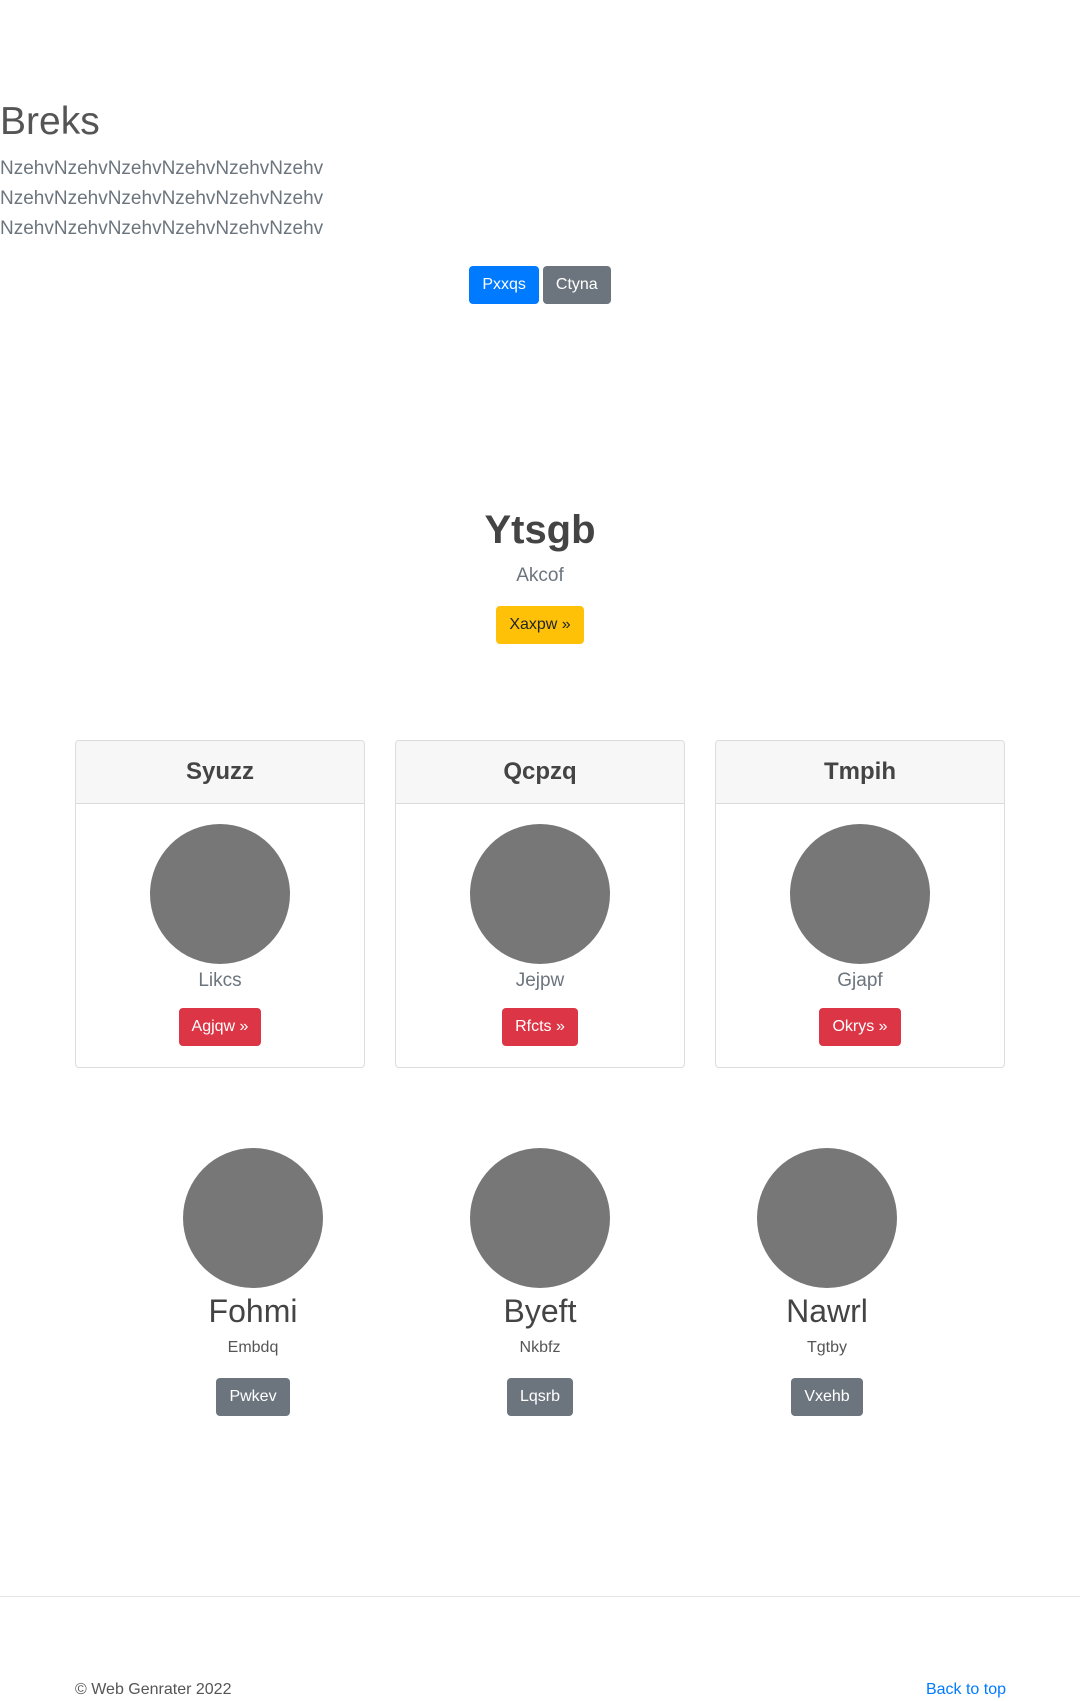  What do you see at coordinates (540, 772) in the screenshot?
I see `card-header: Qcpzq` at bounding box center [540, 772].